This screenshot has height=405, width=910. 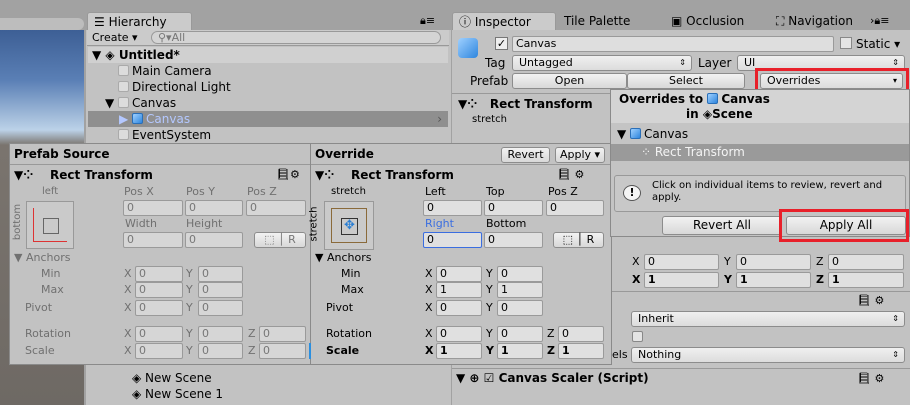 I want to click on hierarchy-item: ◈ New Scene, so click(x=268, y=378).